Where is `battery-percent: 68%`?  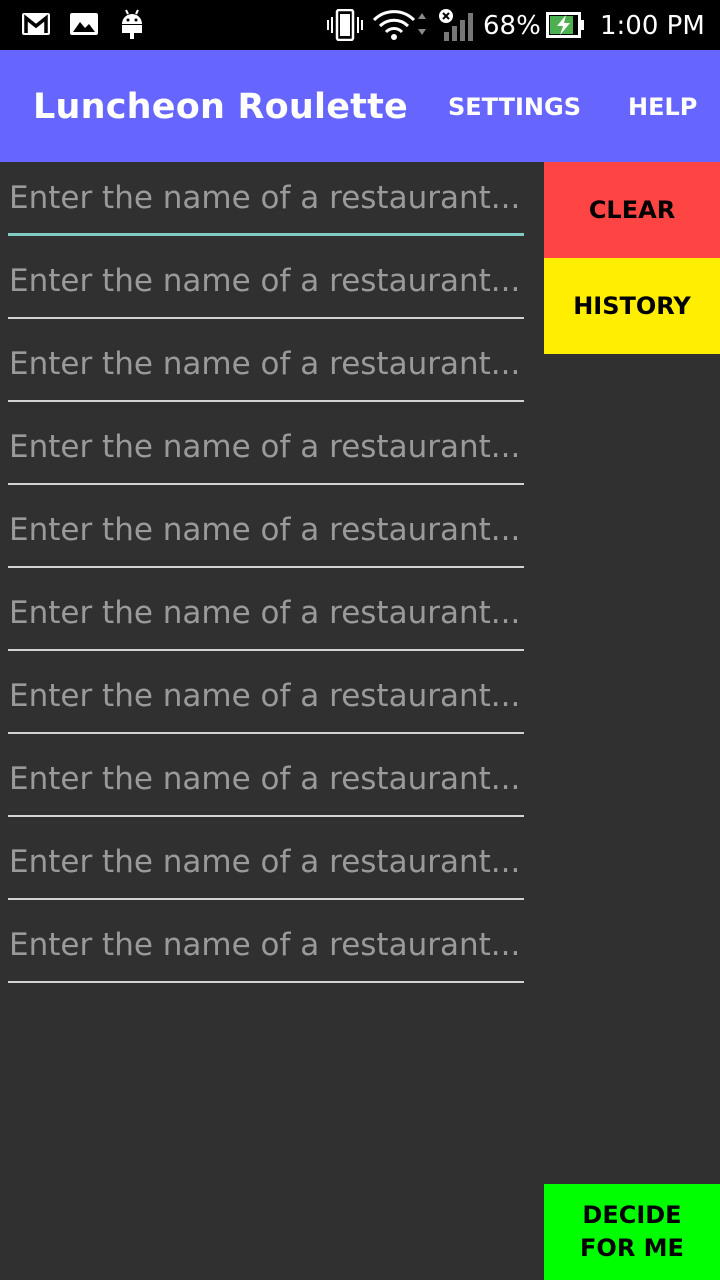
battery-percent: 68% is located at coordinates (512, 26).